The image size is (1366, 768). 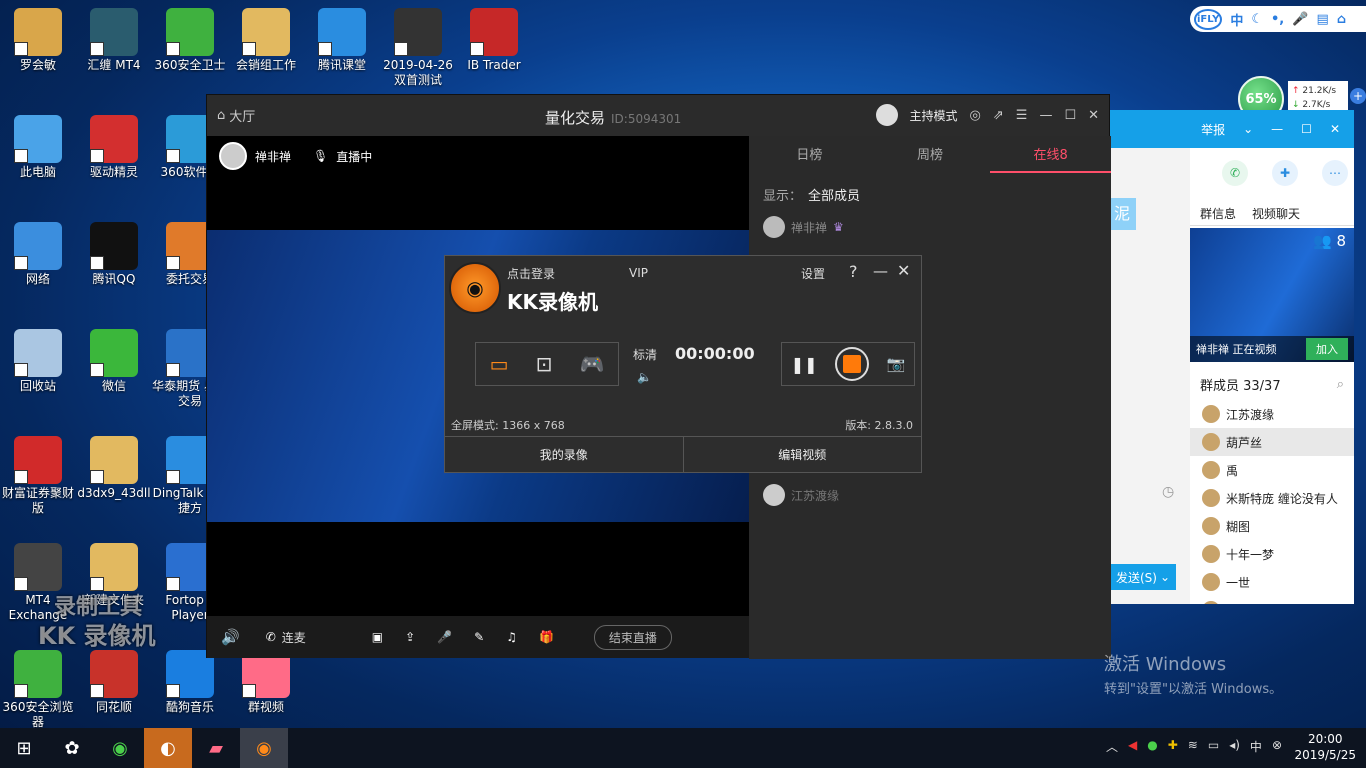 What do you see at coordinates (801, 495) in the screenshot?
I see `member-row: 江苏渡缘` at bounding box center [801, 495].